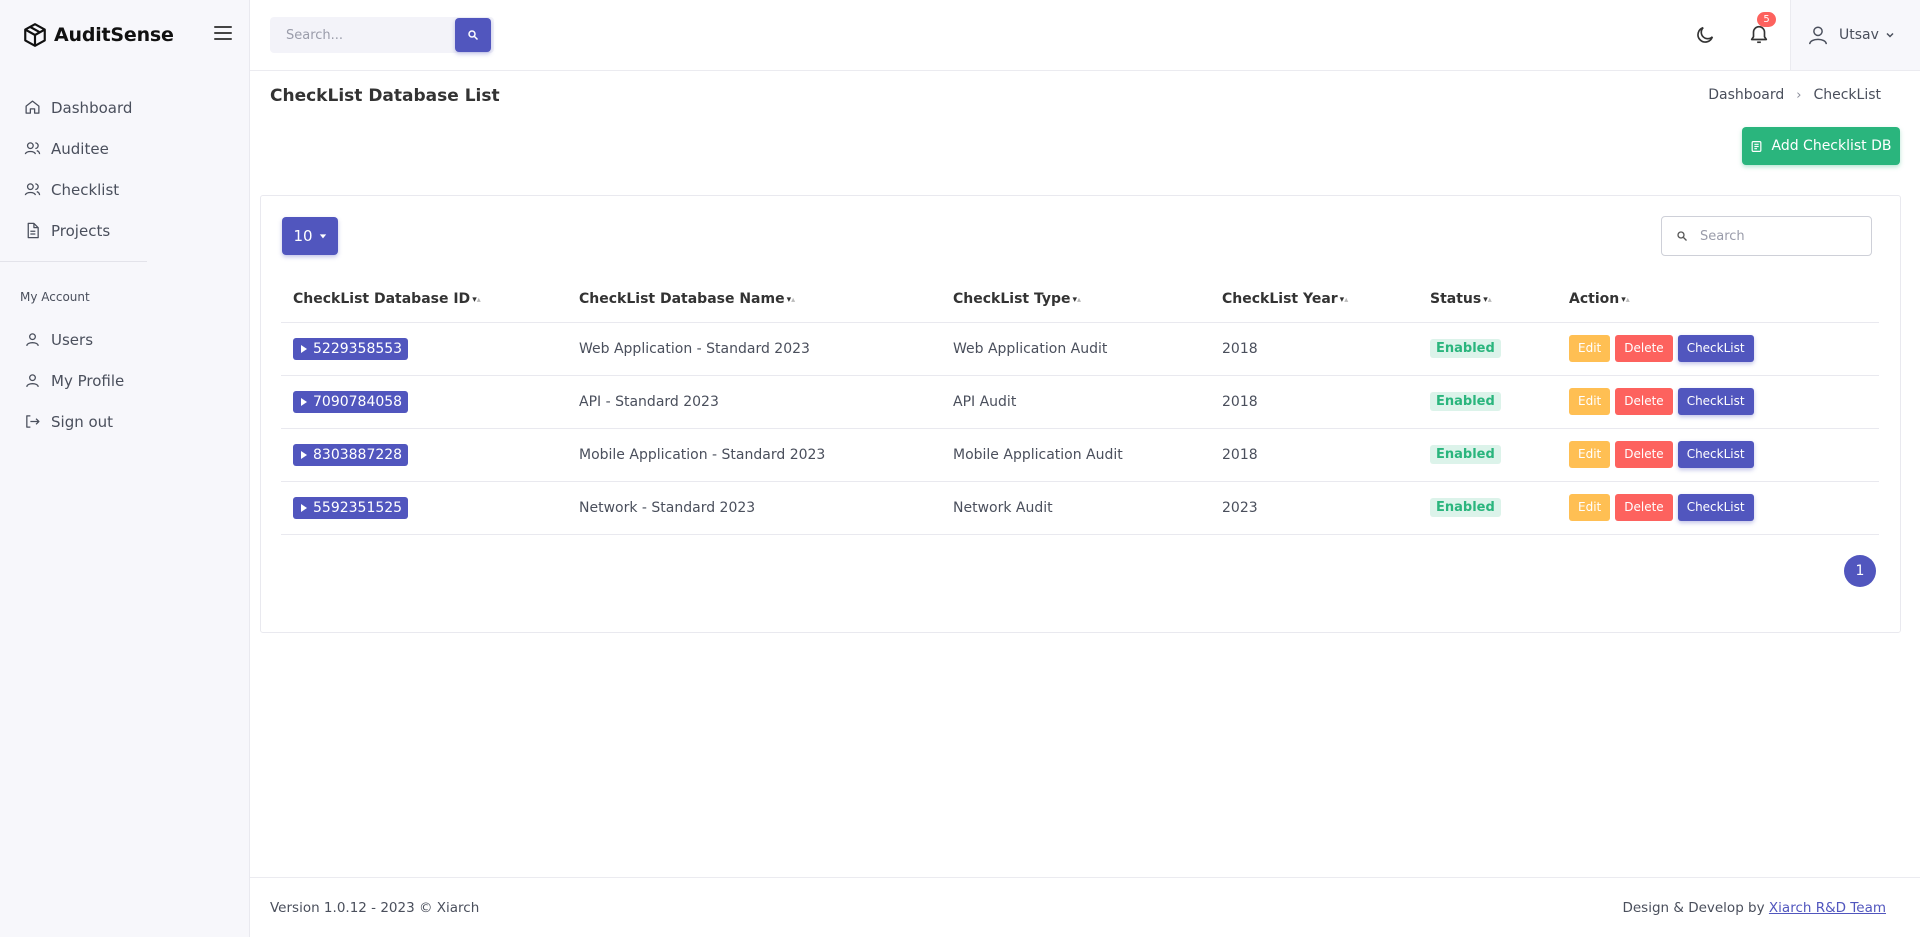 Image resolution: width=1920 pixels, height=937 pixels. I want to click on user-menu: Utsav, so click(1855, 35).